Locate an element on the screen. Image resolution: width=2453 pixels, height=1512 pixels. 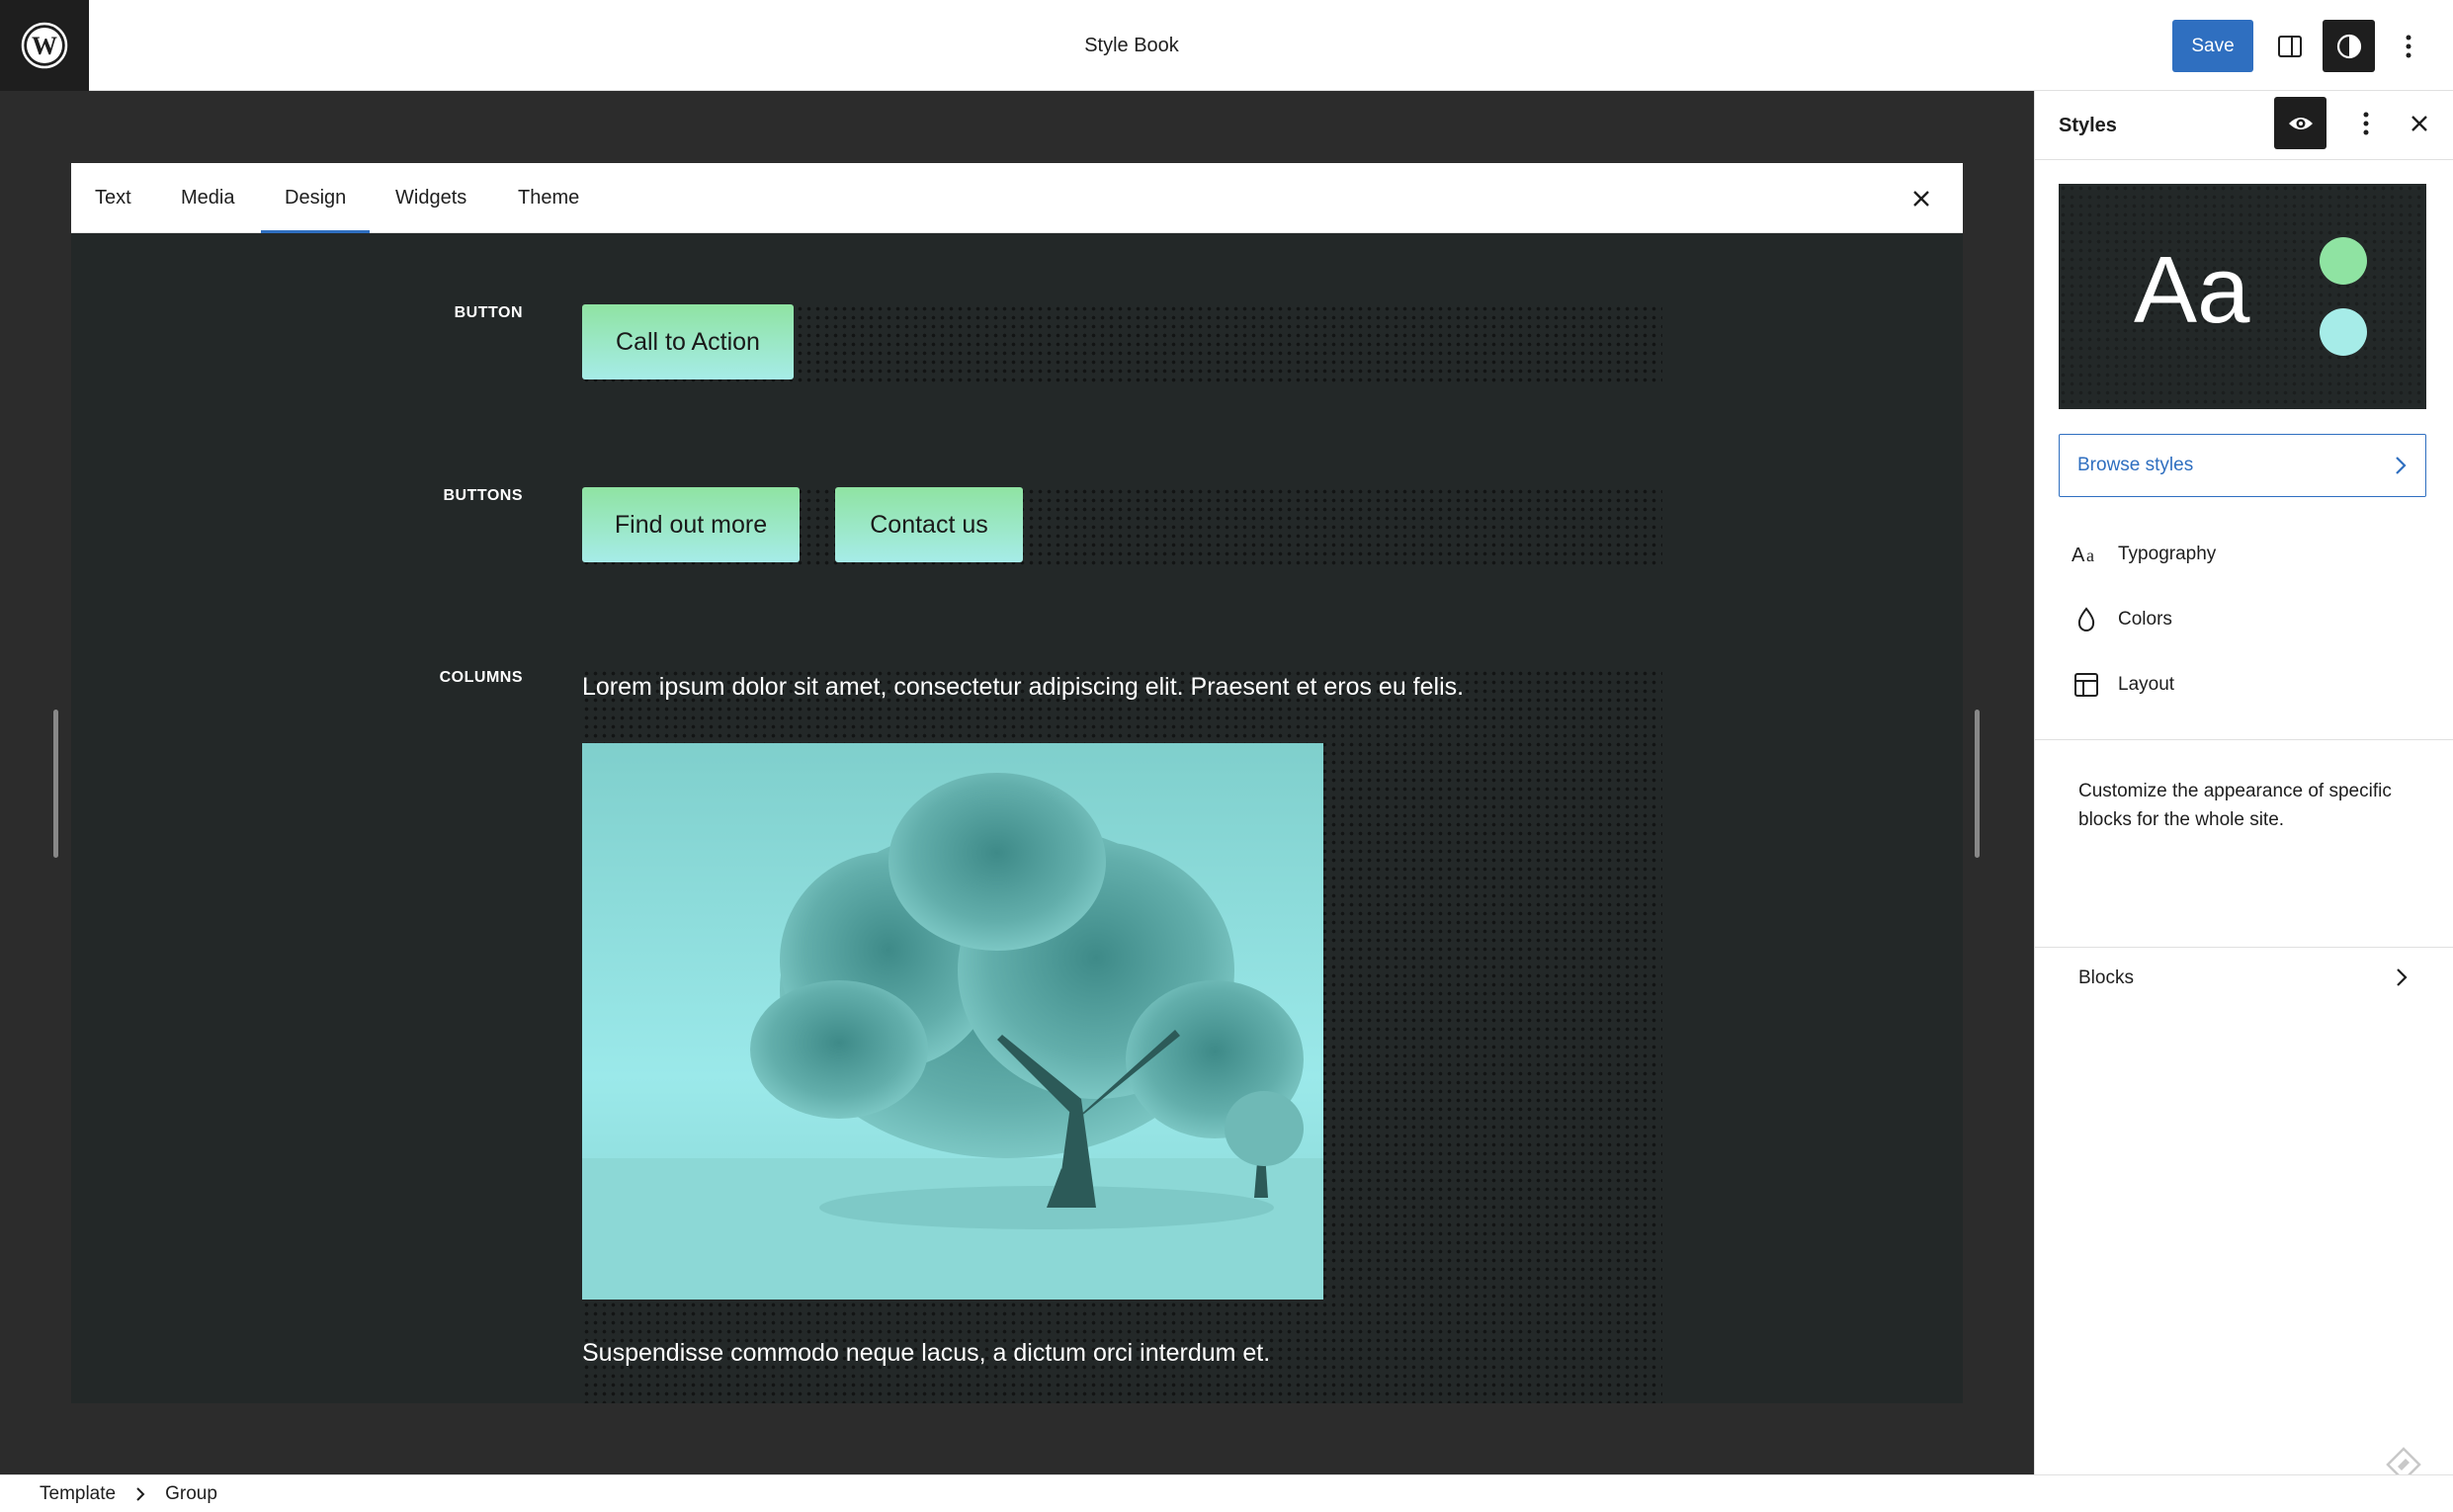
svg-text: a is located at coordinates (2090, 555).